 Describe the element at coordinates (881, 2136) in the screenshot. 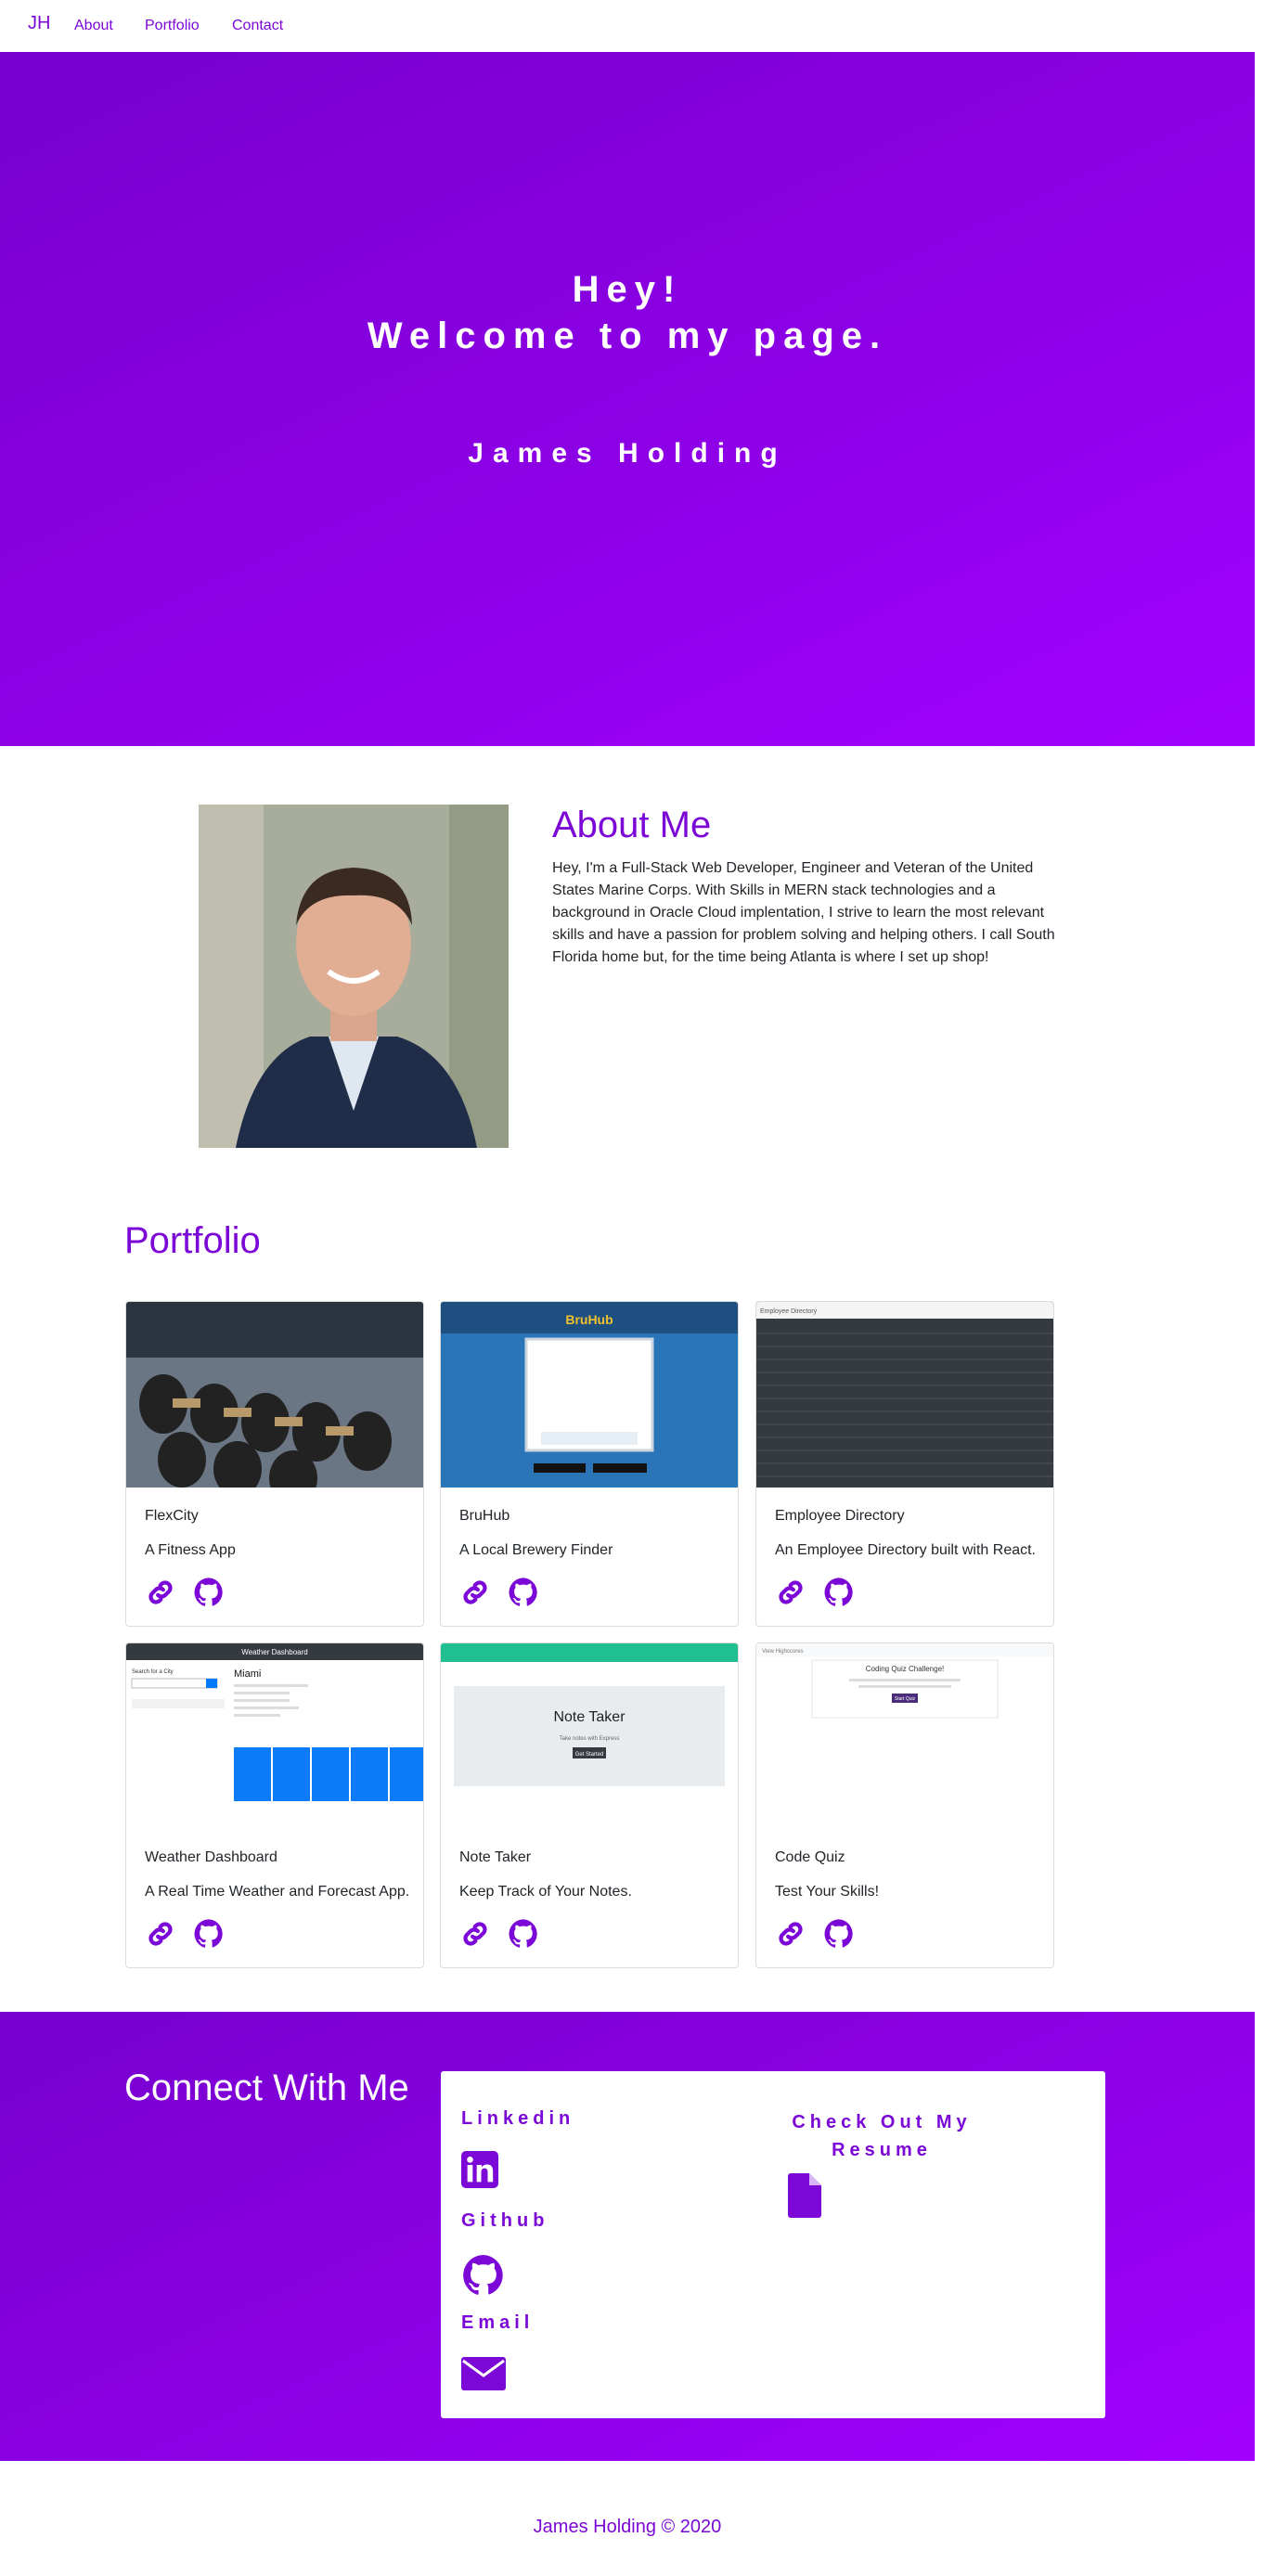

I see `resume-label: Check Out My Resume` at that location.